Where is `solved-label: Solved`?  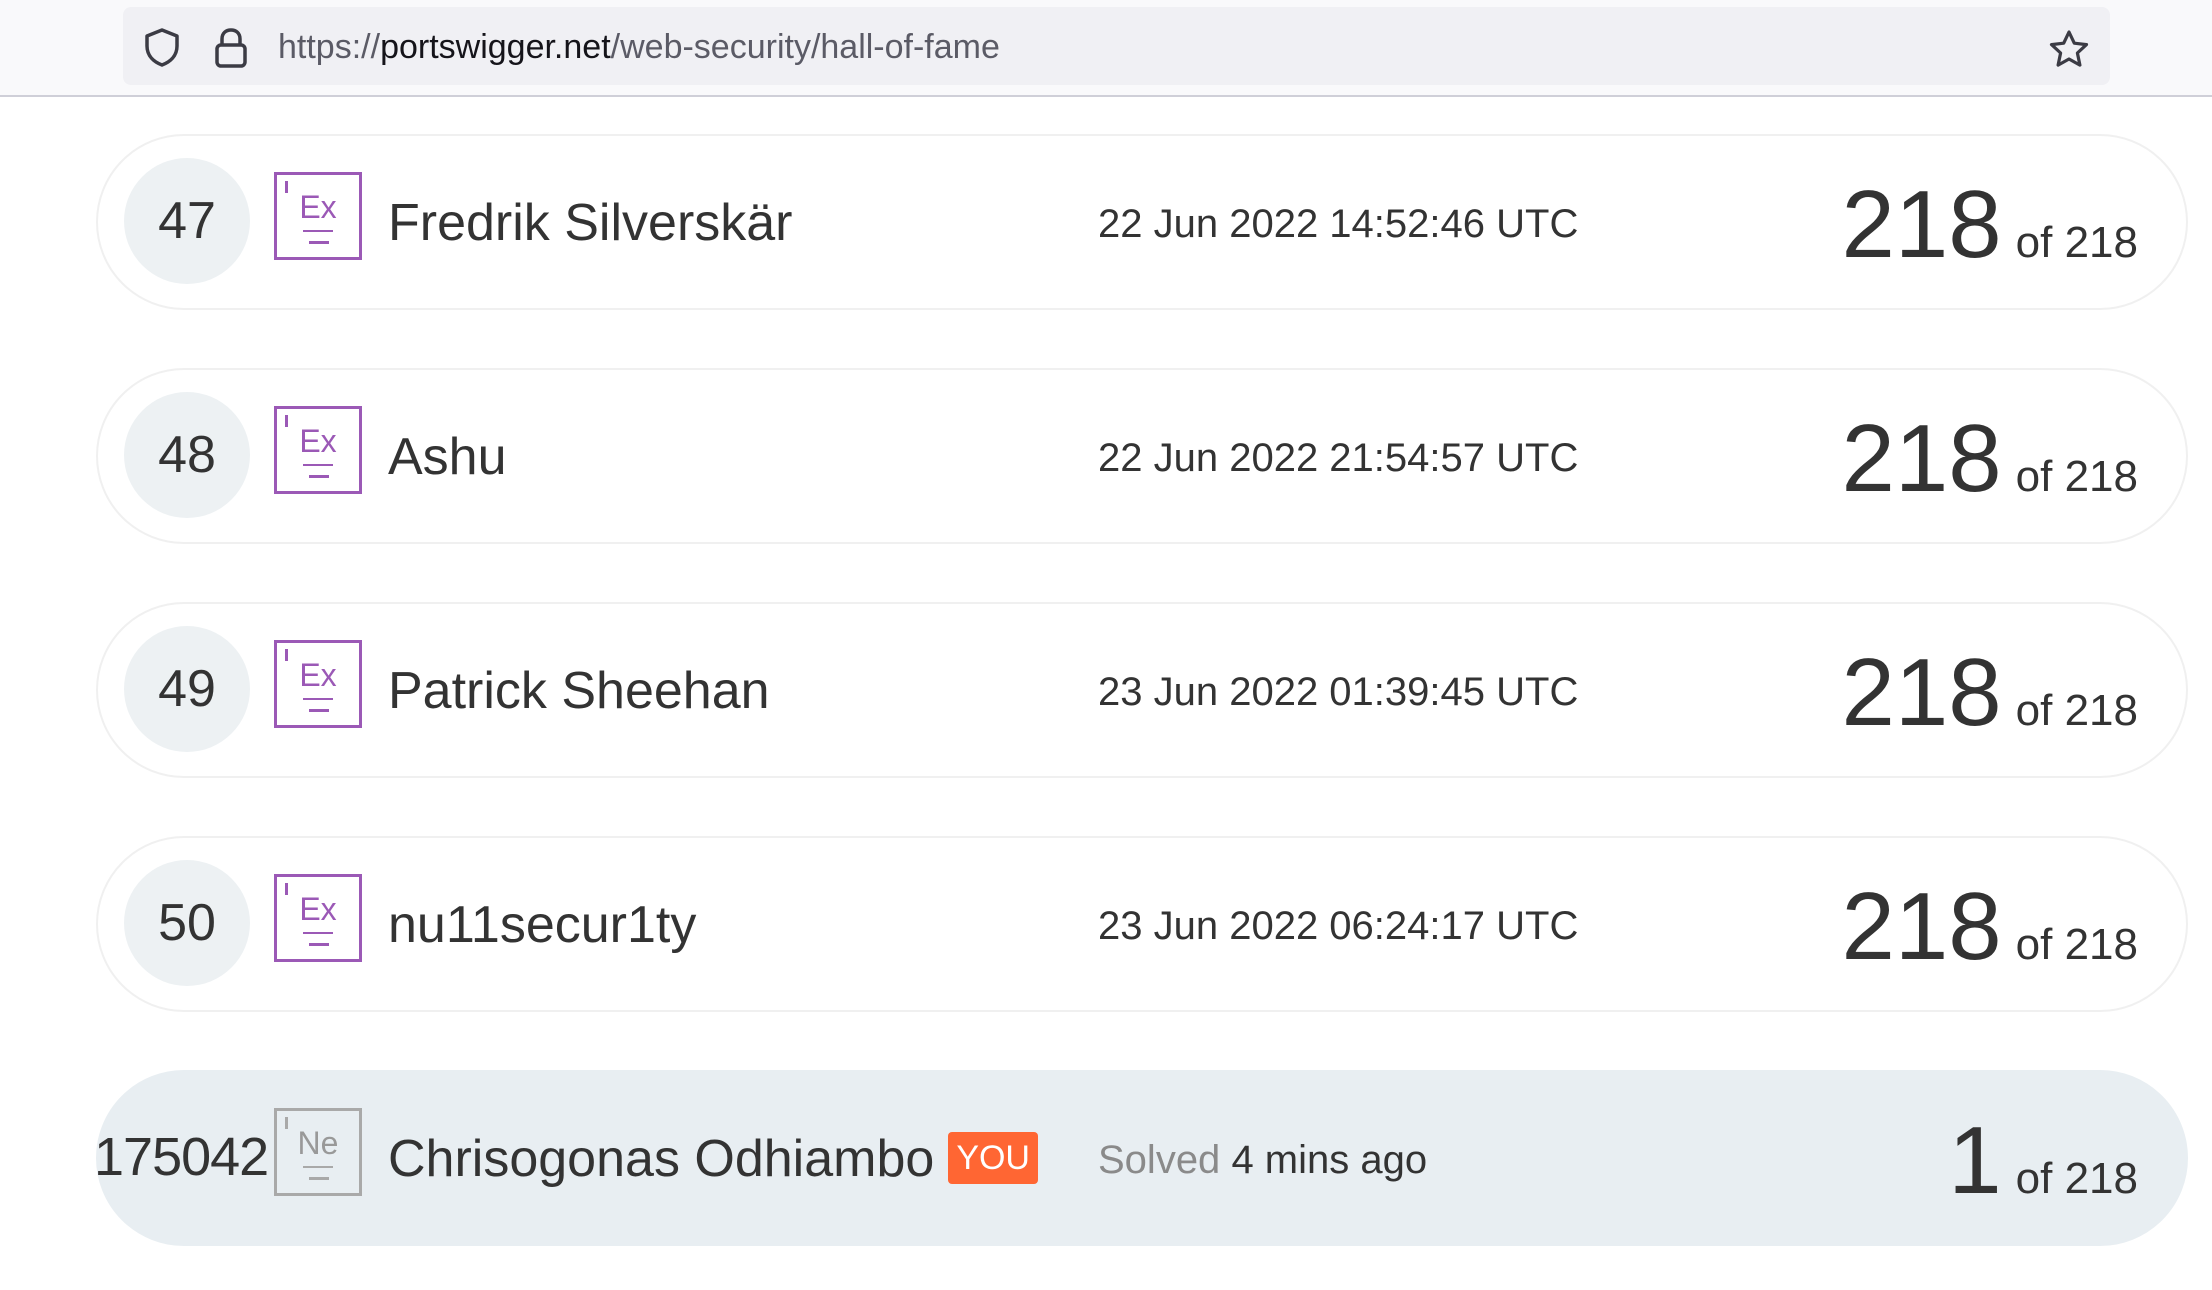 solved-label: Solved is located at coordinates (1159, 1160).